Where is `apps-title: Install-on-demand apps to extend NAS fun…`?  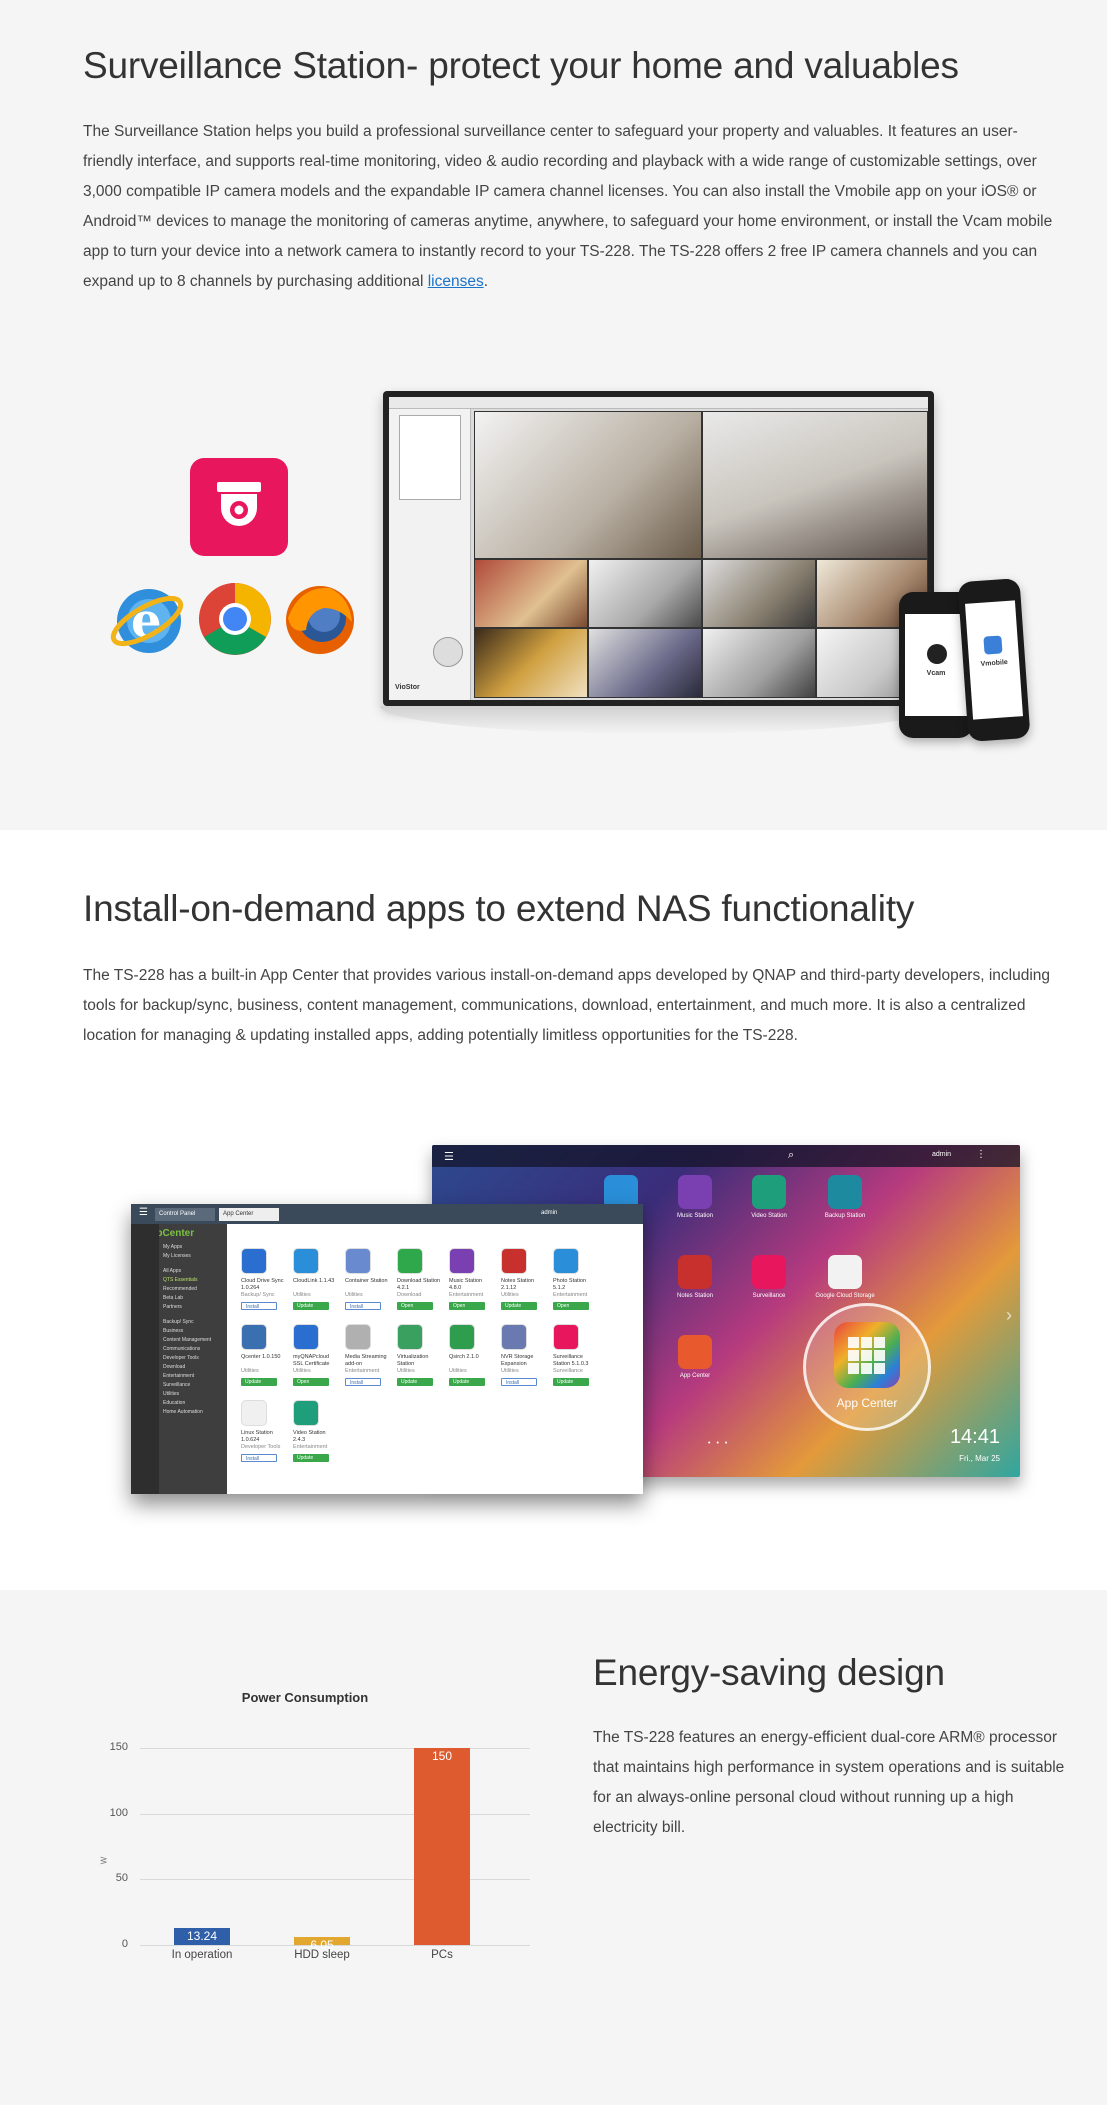 apps-title: Install-on-demand apps to extend NAS fun… is located at coordinates (499, 908).